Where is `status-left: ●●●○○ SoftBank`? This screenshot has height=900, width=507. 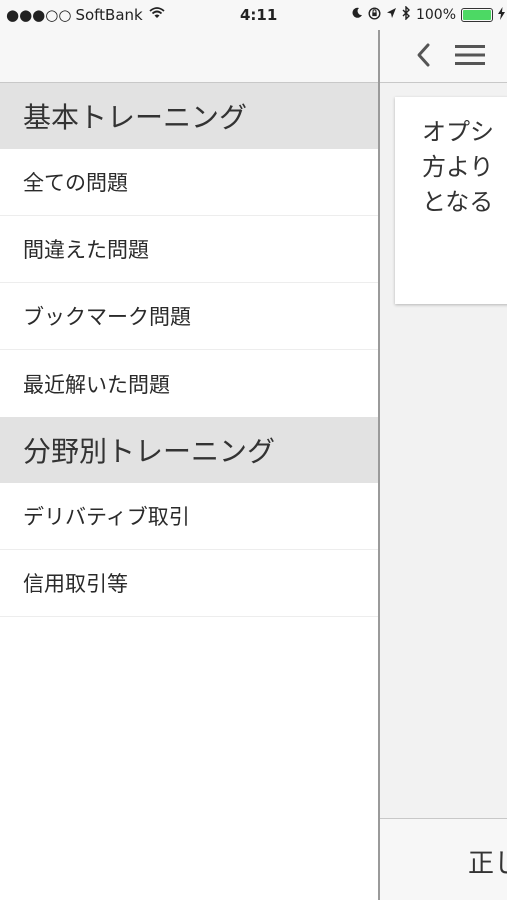
status-left: ●●●○○ SoftBank is located at coordinates (85, 15).